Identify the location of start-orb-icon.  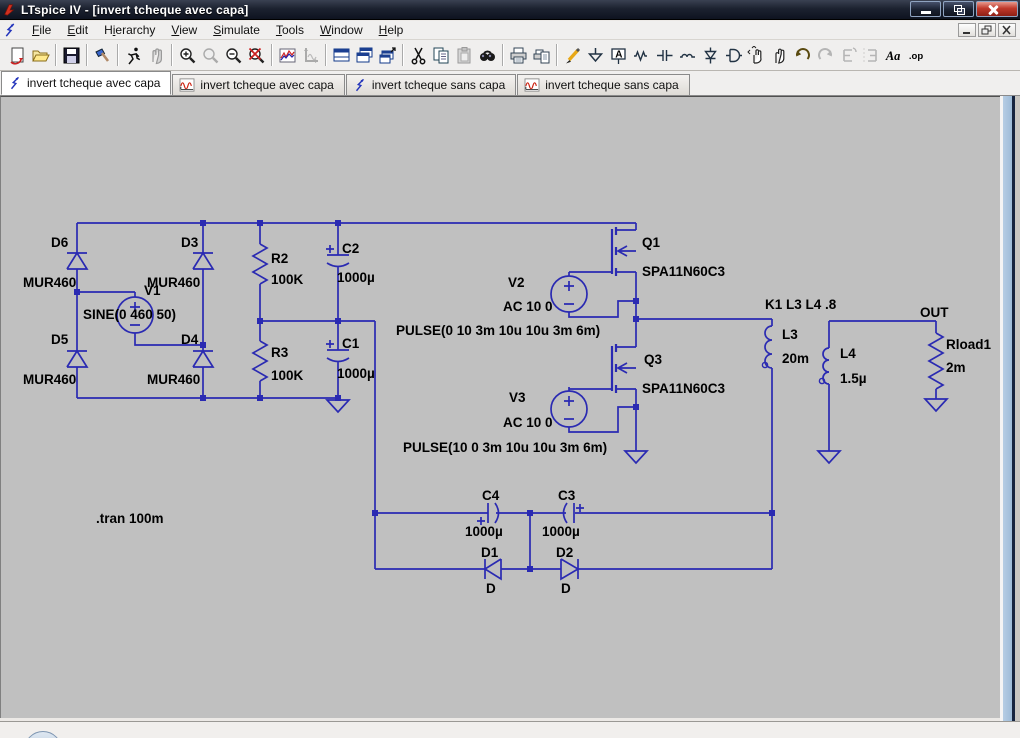
(43, 734).